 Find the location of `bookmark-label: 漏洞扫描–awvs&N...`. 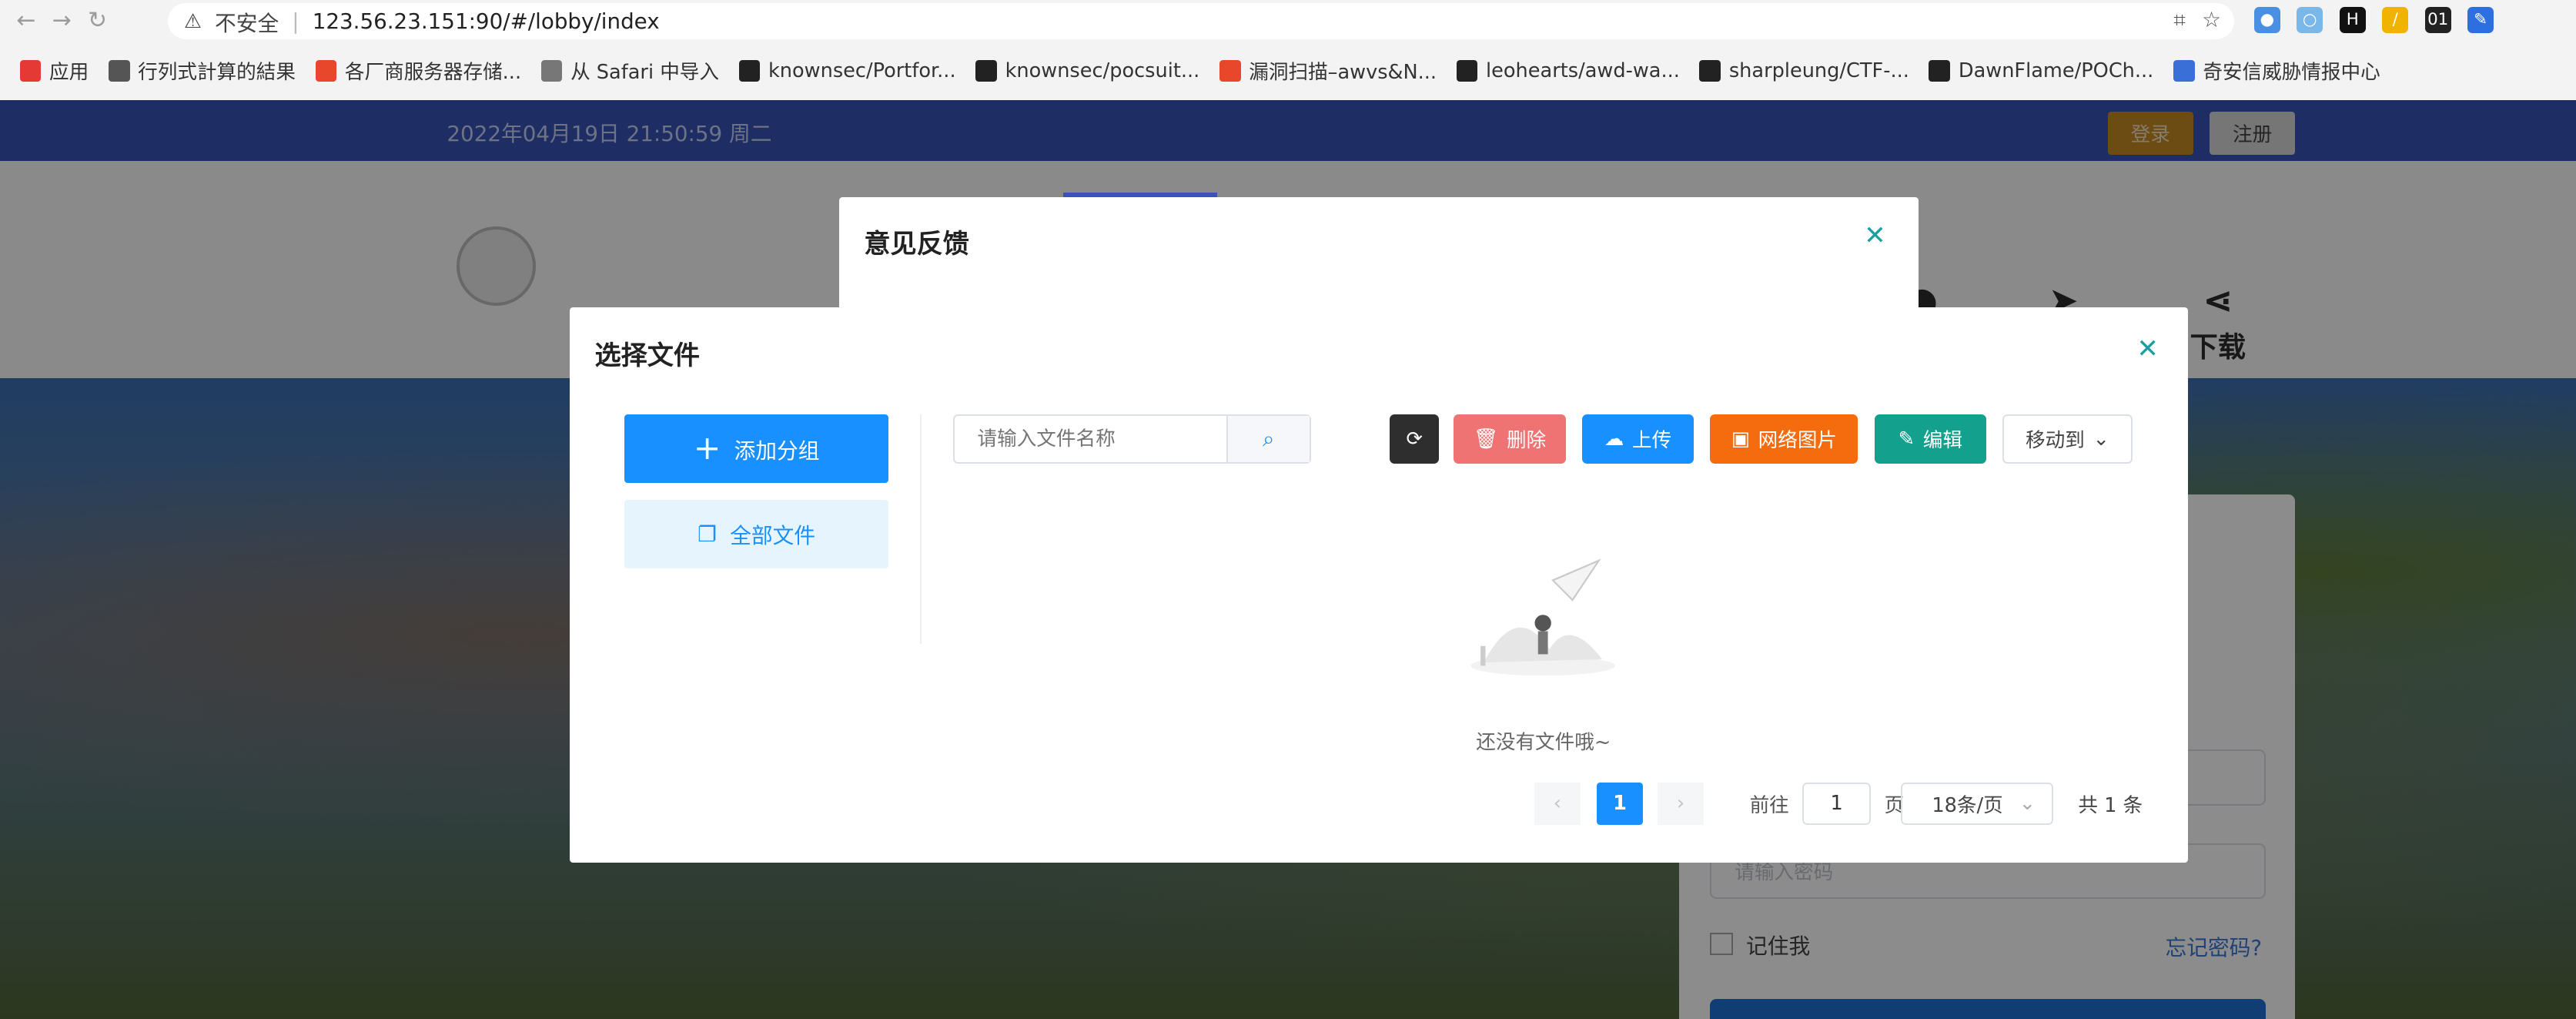

bookmark-label: 漏洞扫描–awvs&N... is located at coordinates (1343, 73).